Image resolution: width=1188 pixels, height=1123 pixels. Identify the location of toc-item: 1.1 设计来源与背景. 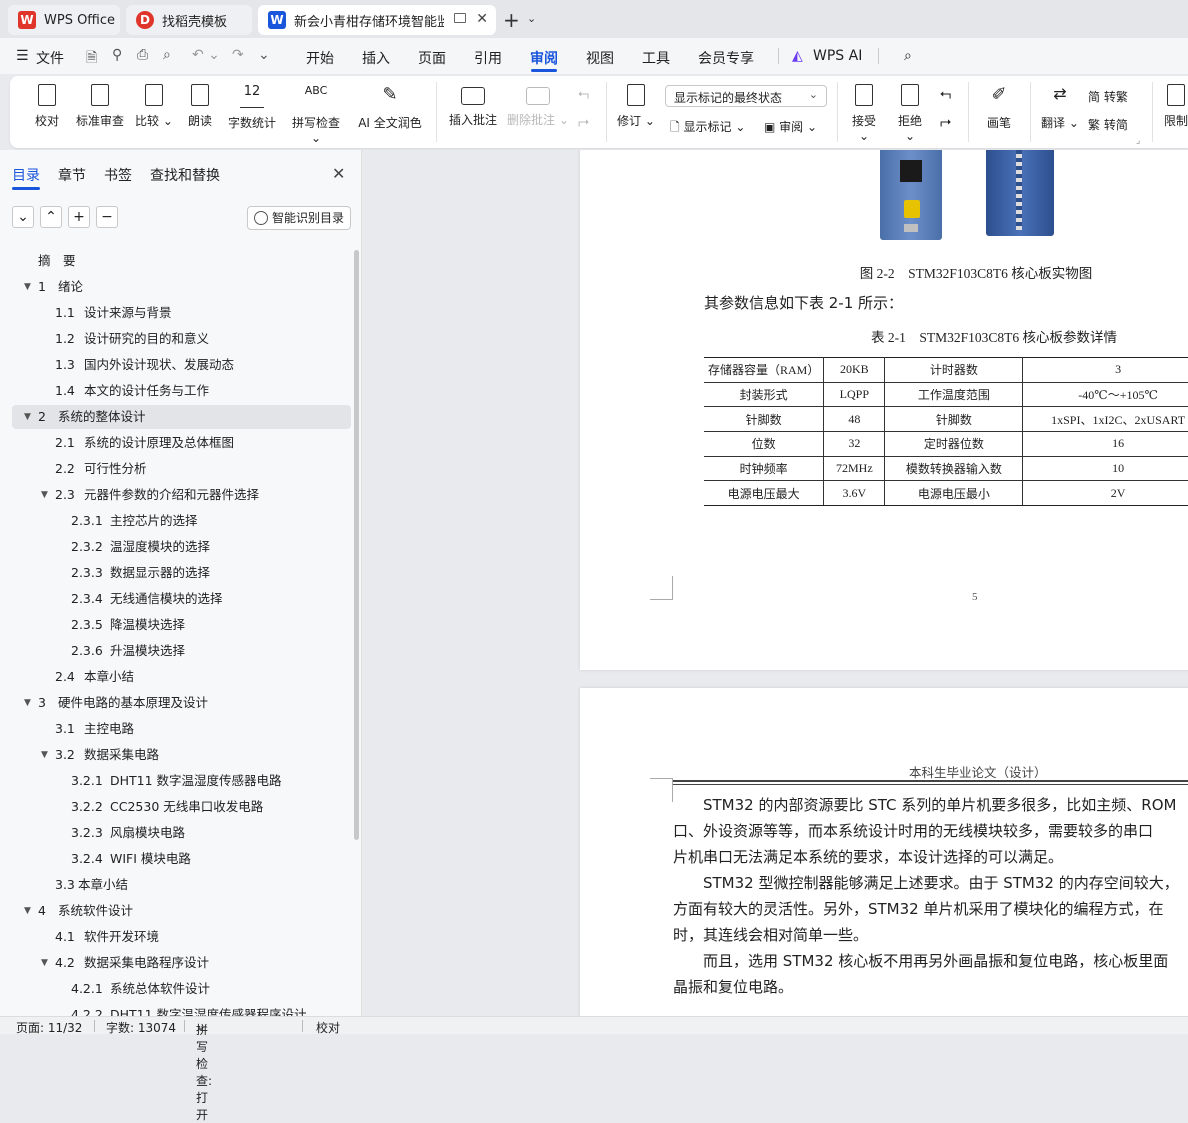
(175, 313).